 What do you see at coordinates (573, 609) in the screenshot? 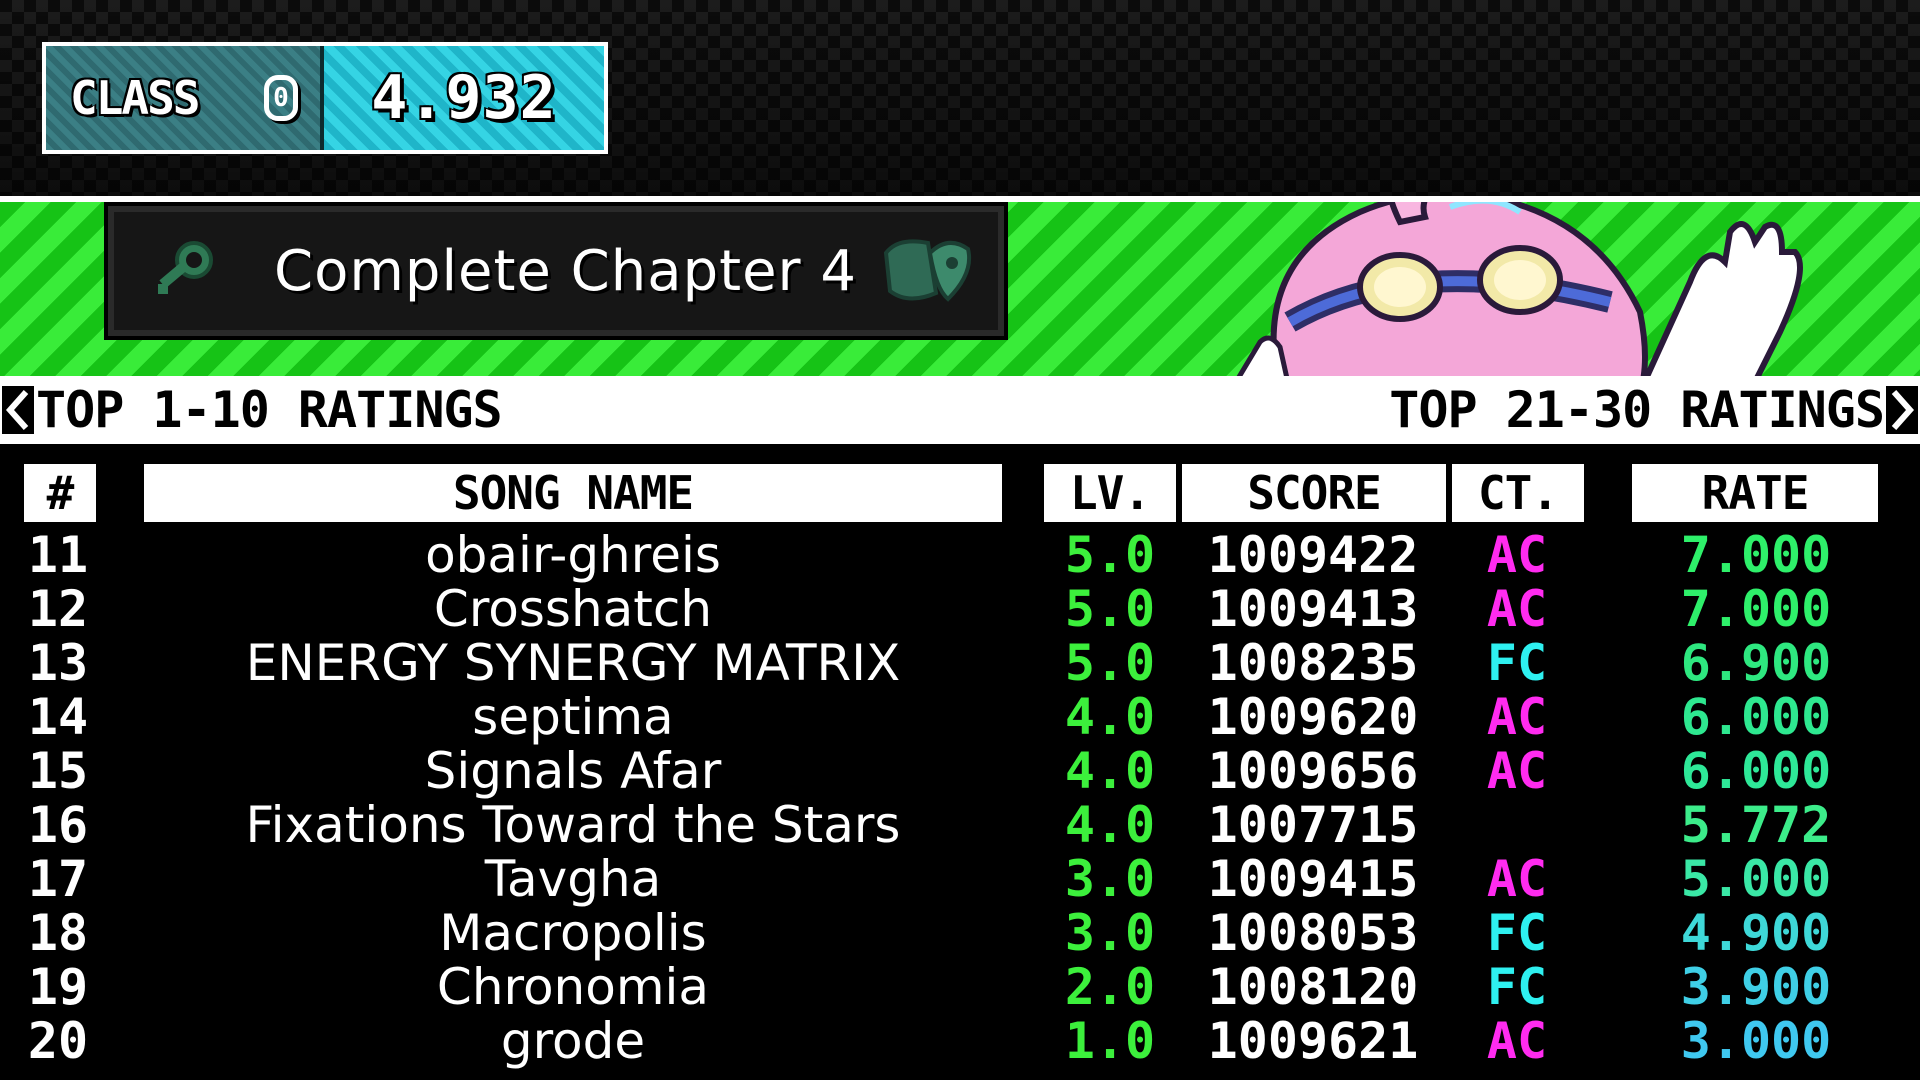
I see `song-name: Crosshatch` at bounding box center [573, 609].